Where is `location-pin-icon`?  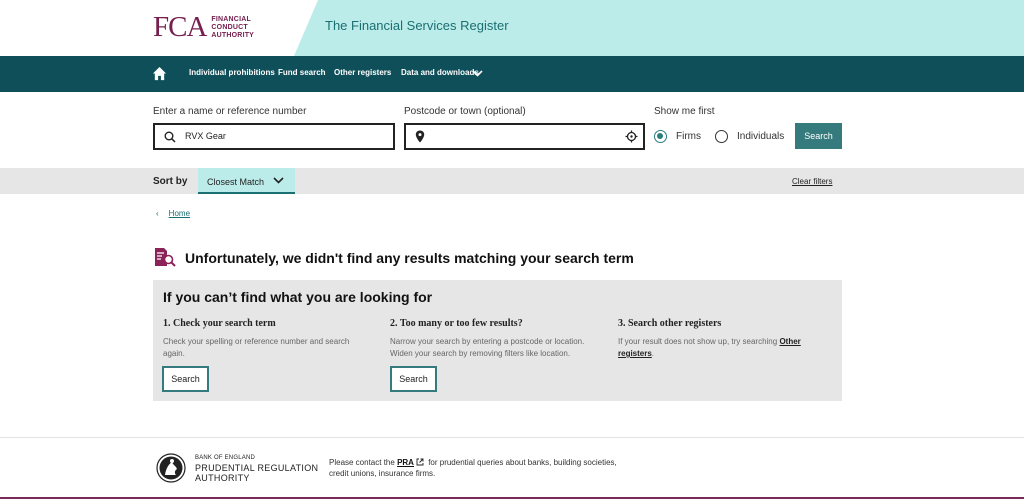
location-pin-icon is located at coordinates (420, 136).